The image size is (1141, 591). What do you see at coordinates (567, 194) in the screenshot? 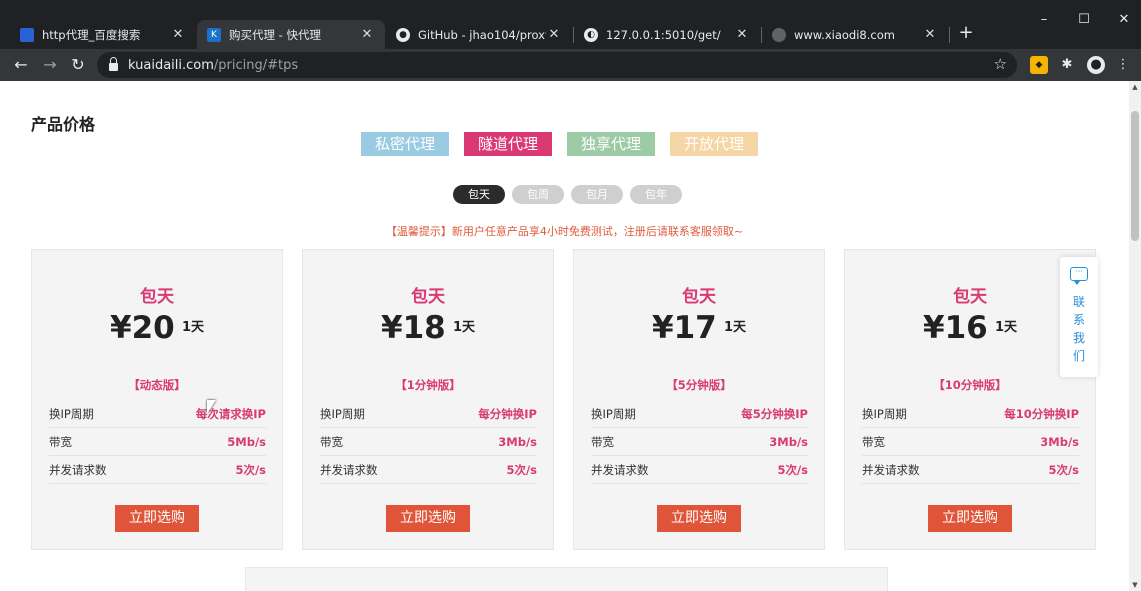
I see `billing-period-tabs: 包天 包周 包月 包年` at bounding box center [567, 194].